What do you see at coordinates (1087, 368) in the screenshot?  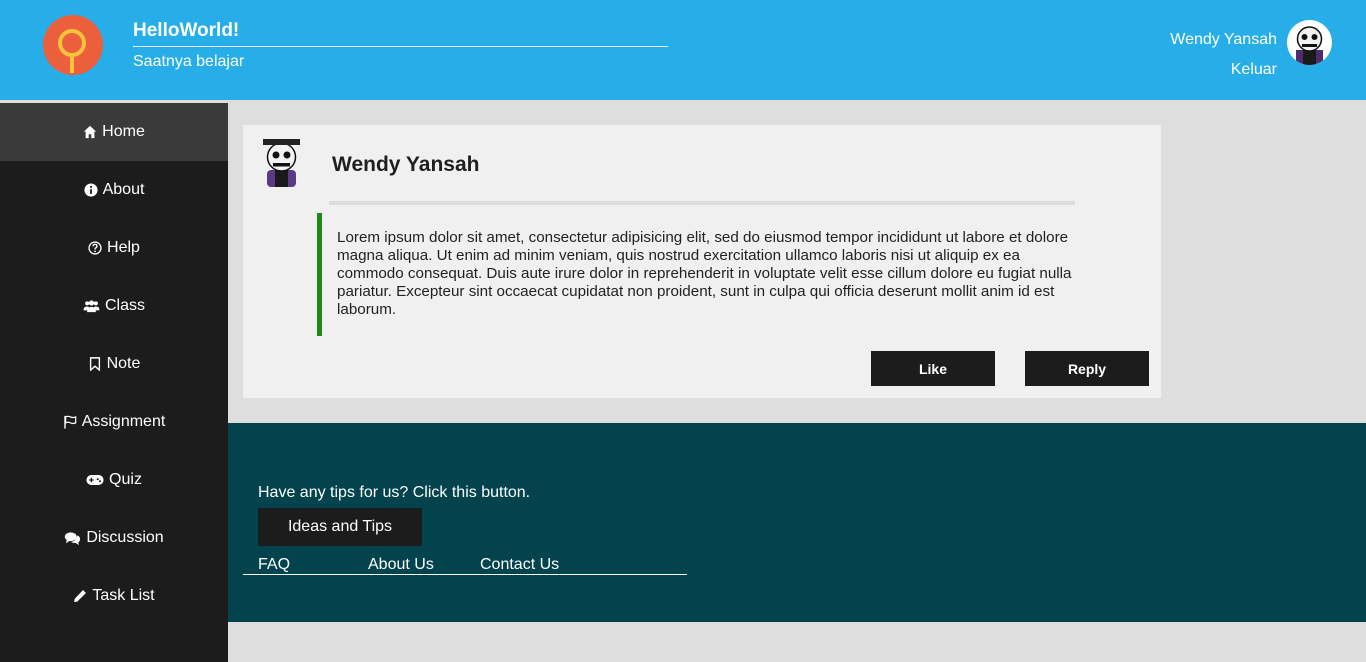 I see `reply-button: Reply` at bounding box center [1087, 368].